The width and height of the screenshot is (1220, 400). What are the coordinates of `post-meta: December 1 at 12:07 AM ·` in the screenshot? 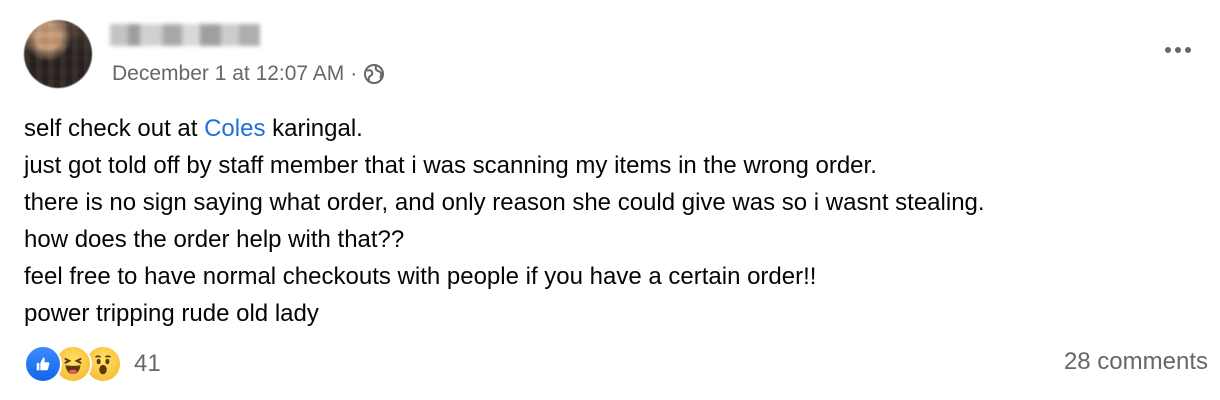 It's located at (248, 74).